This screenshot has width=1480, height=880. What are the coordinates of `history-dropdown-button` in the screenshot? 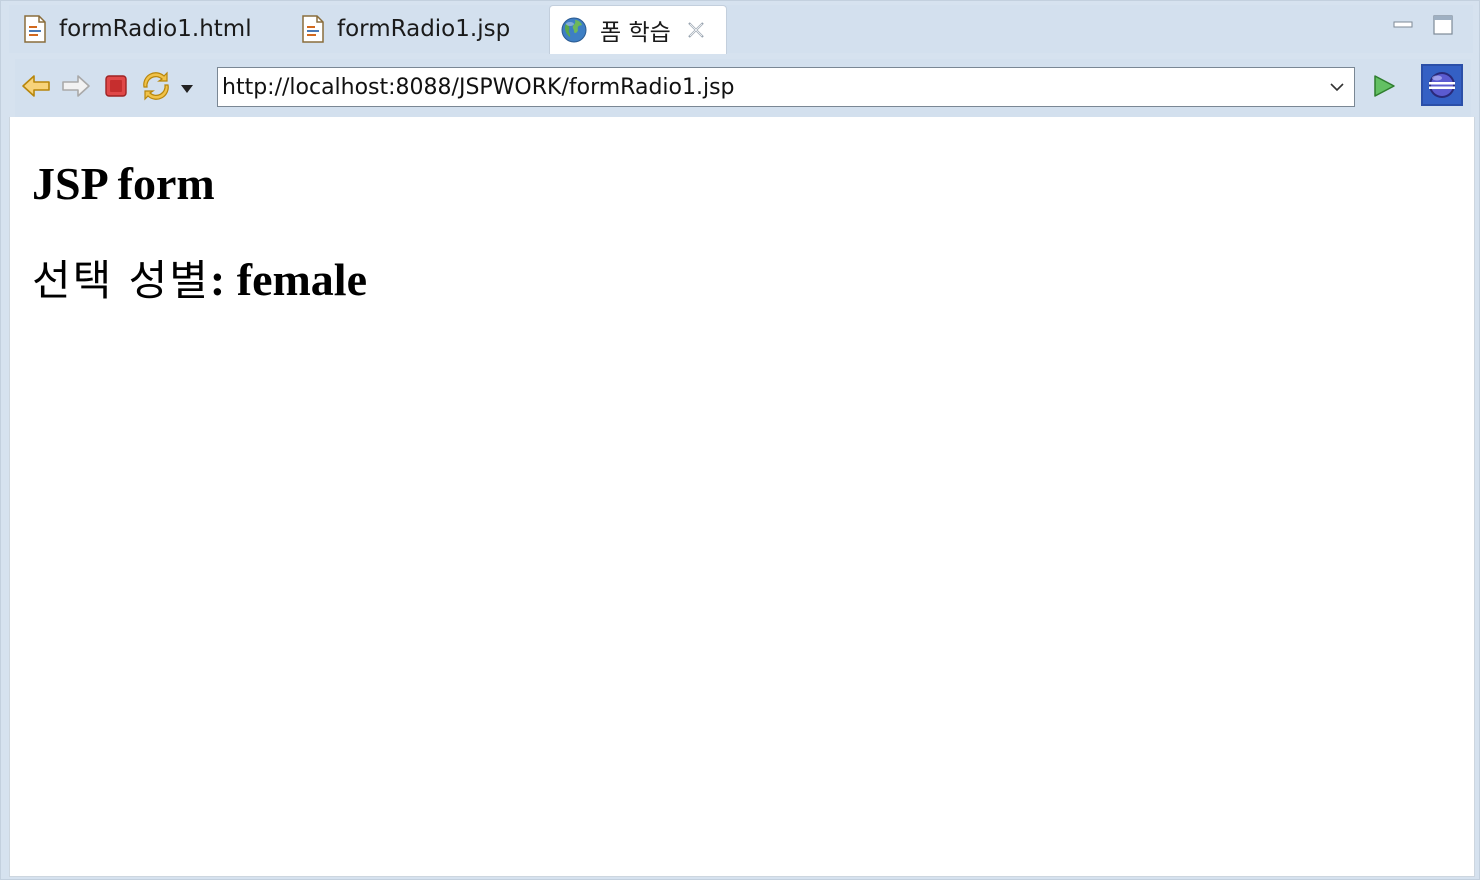 It's located at (187, 88).